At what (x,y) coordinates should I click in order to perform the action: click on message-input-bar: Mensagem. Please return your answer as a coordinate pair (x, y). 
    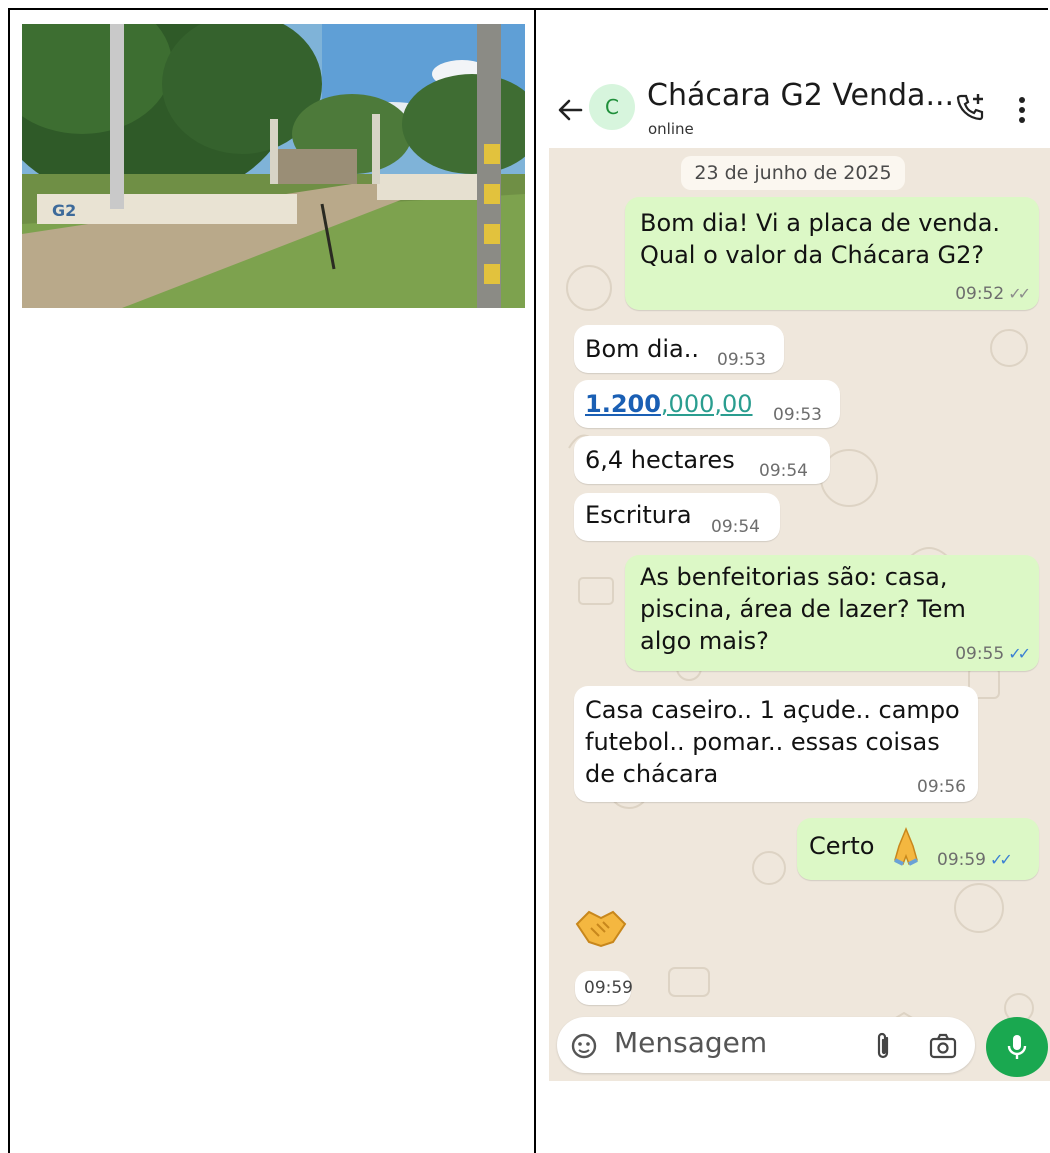
    Looking at the image, I should click on (766, 1045).